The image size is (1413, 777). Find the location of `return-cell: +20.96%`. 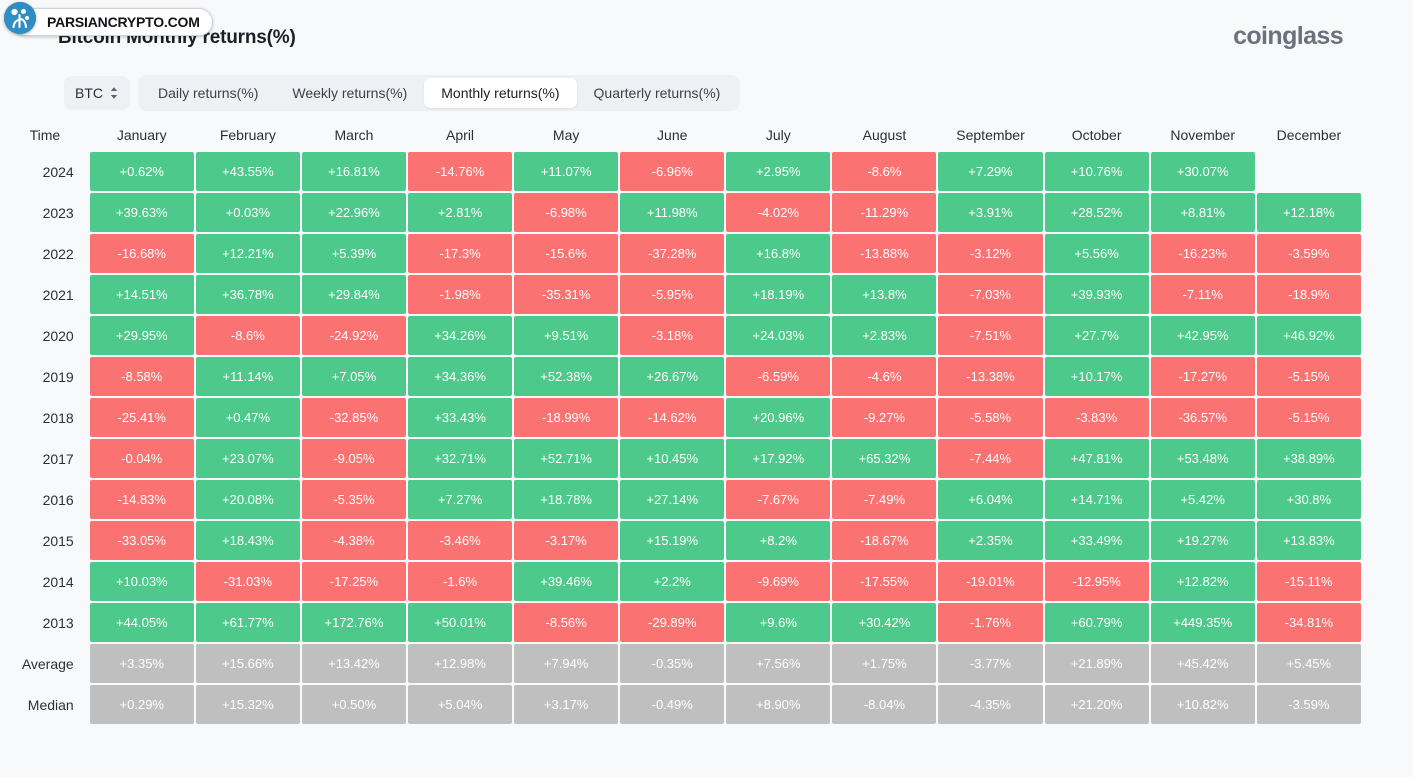

return-cell: +20.96% is located at coordinates (778, 417).